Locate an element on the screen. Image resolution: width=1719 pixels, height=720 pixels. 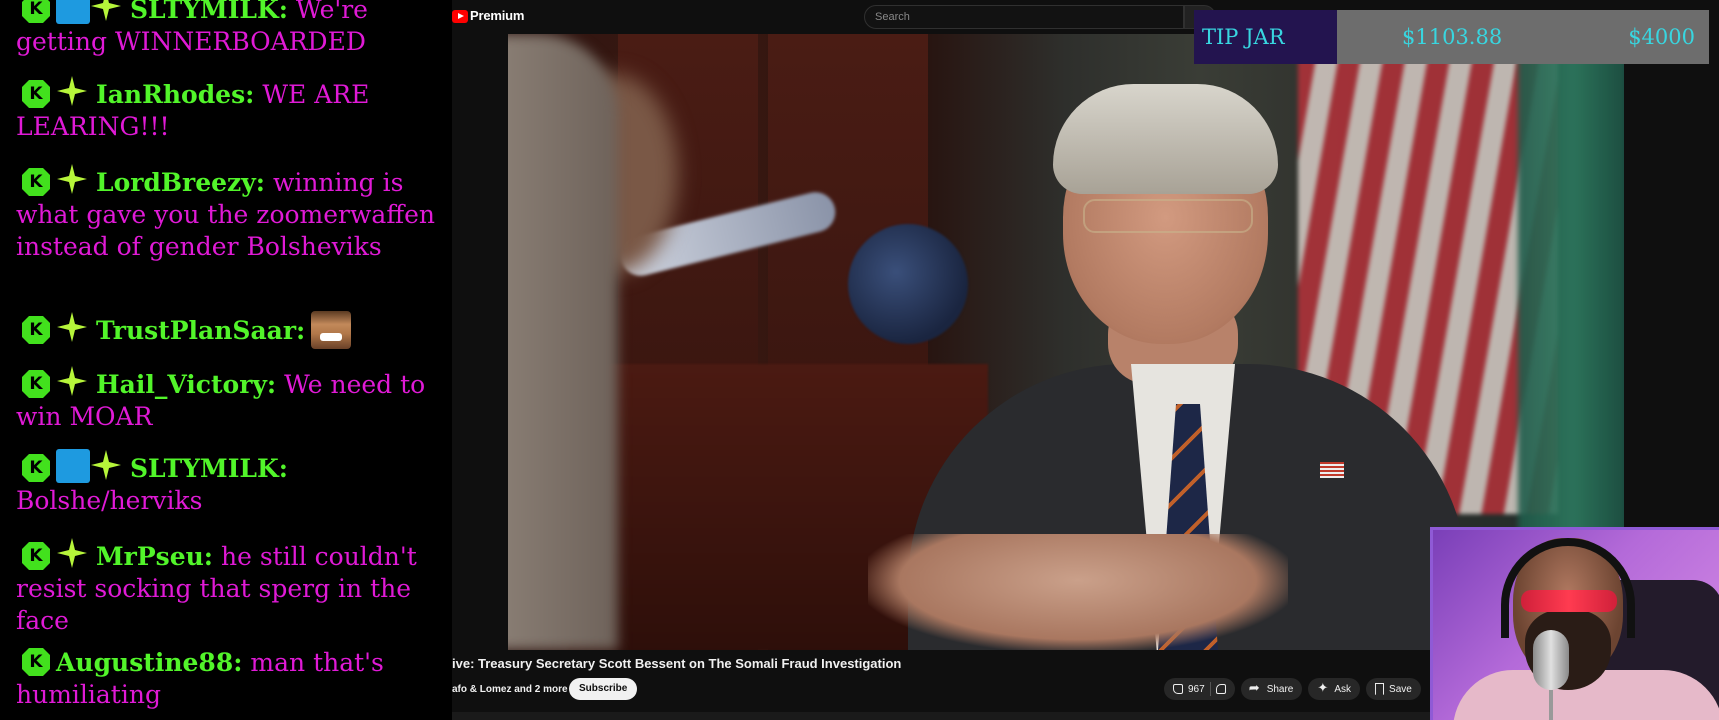
eyeglasses is located at coordinates (1168, 216).